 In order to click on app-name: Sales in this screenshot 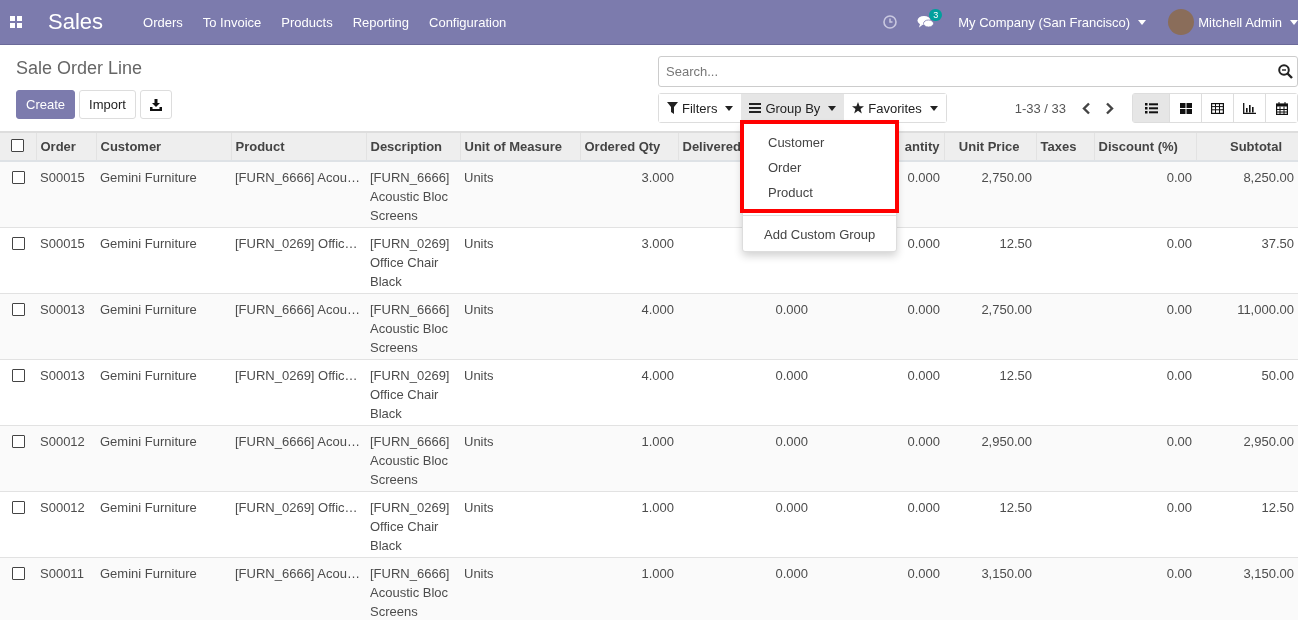, I will do `click(76, 22)`.